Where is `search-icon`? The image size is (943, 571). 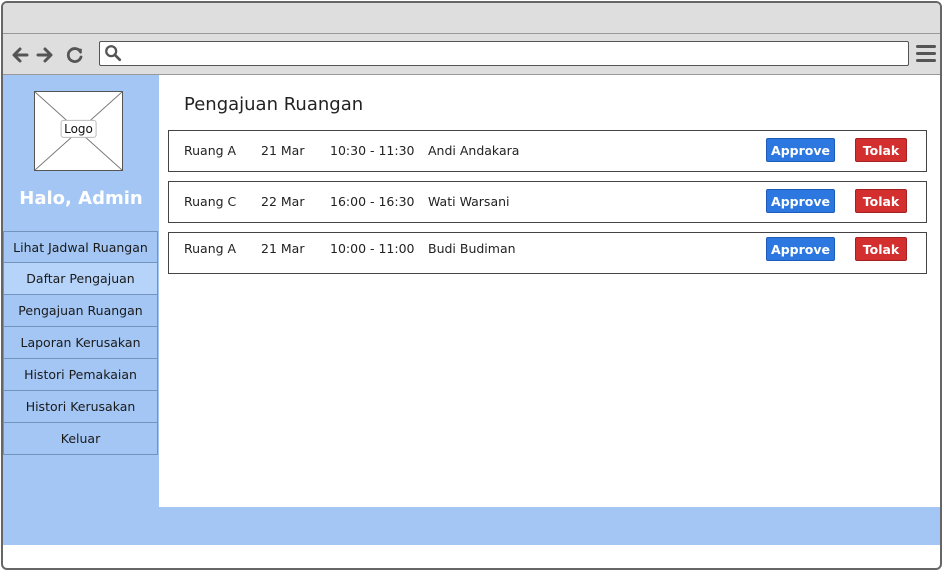 search-icon is located at coordinates (113, 53).